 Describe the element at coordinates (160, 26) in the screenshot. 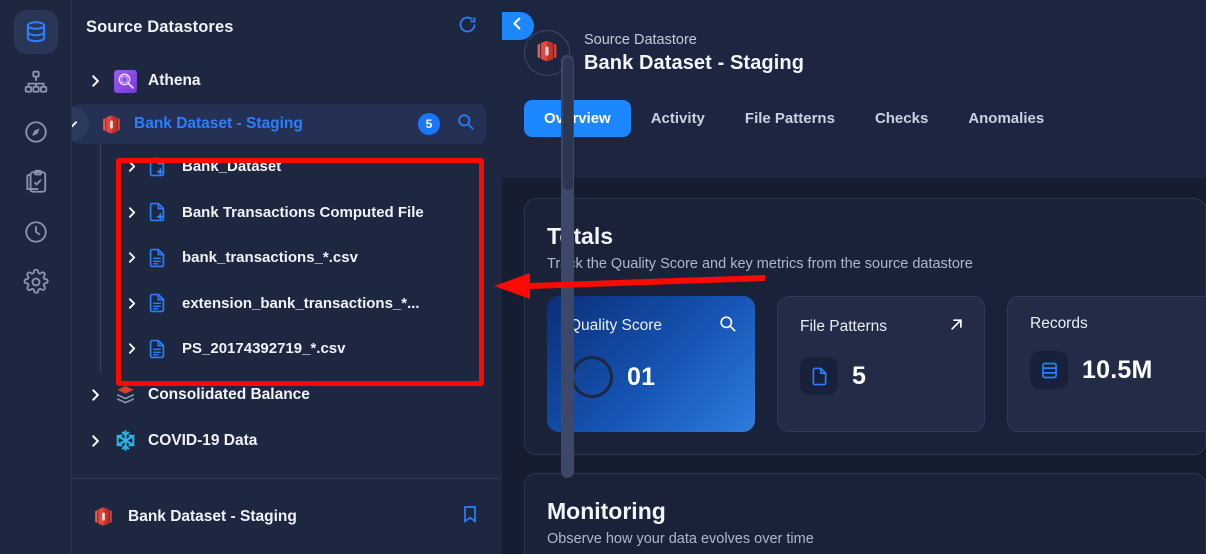

I see `sidebar-title: Source Datastores` at that location.